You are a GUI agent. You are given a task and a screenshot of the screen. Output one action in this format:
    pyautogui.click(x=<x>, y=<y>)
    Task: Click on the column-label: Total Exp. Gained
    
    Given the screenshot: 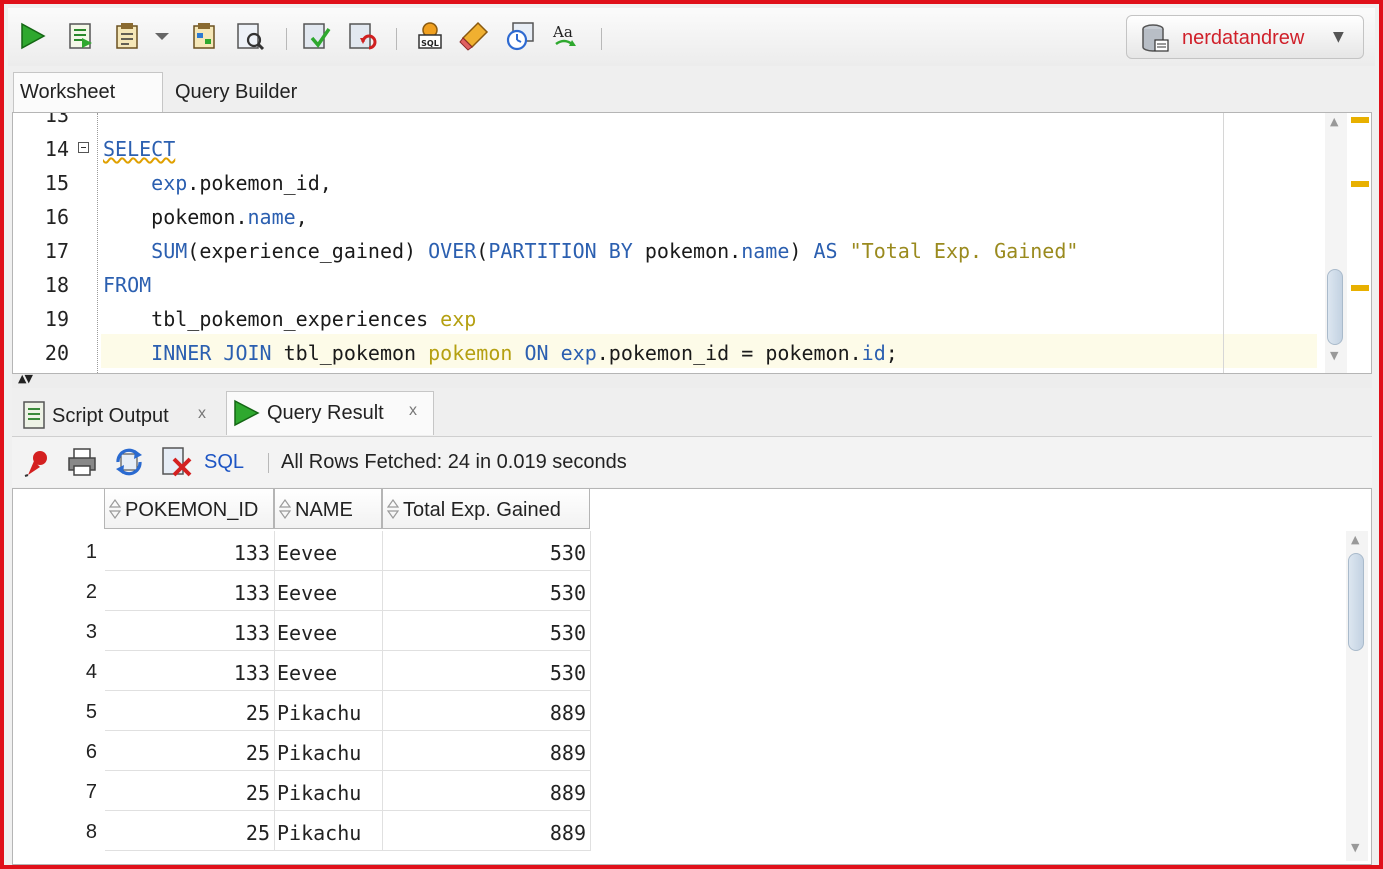 What is the action you would take?
    pyautogui.click(x=482, y=510)
    